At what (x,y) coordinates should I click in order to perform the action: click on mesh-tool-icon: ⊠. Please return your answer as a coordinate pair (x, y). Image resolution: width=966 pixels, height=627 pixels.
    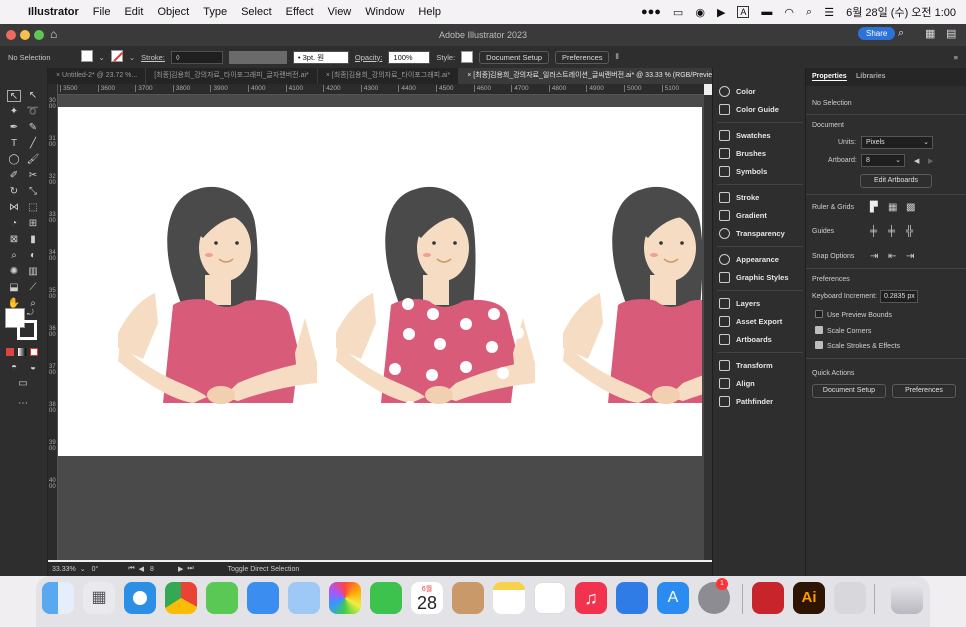
    Looking at the image, I should click on (14, 240).